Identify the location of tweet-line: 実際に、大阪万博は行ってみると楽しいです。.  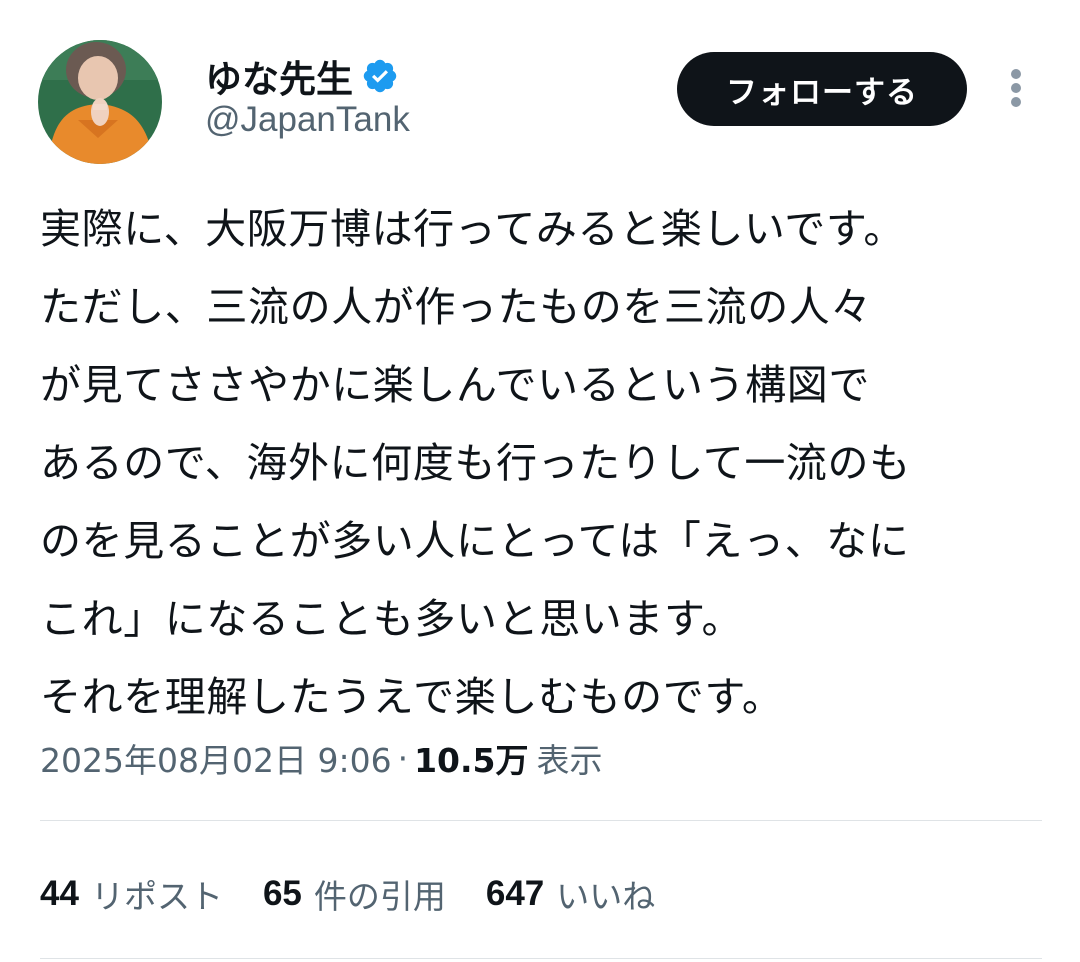
(472, 229).